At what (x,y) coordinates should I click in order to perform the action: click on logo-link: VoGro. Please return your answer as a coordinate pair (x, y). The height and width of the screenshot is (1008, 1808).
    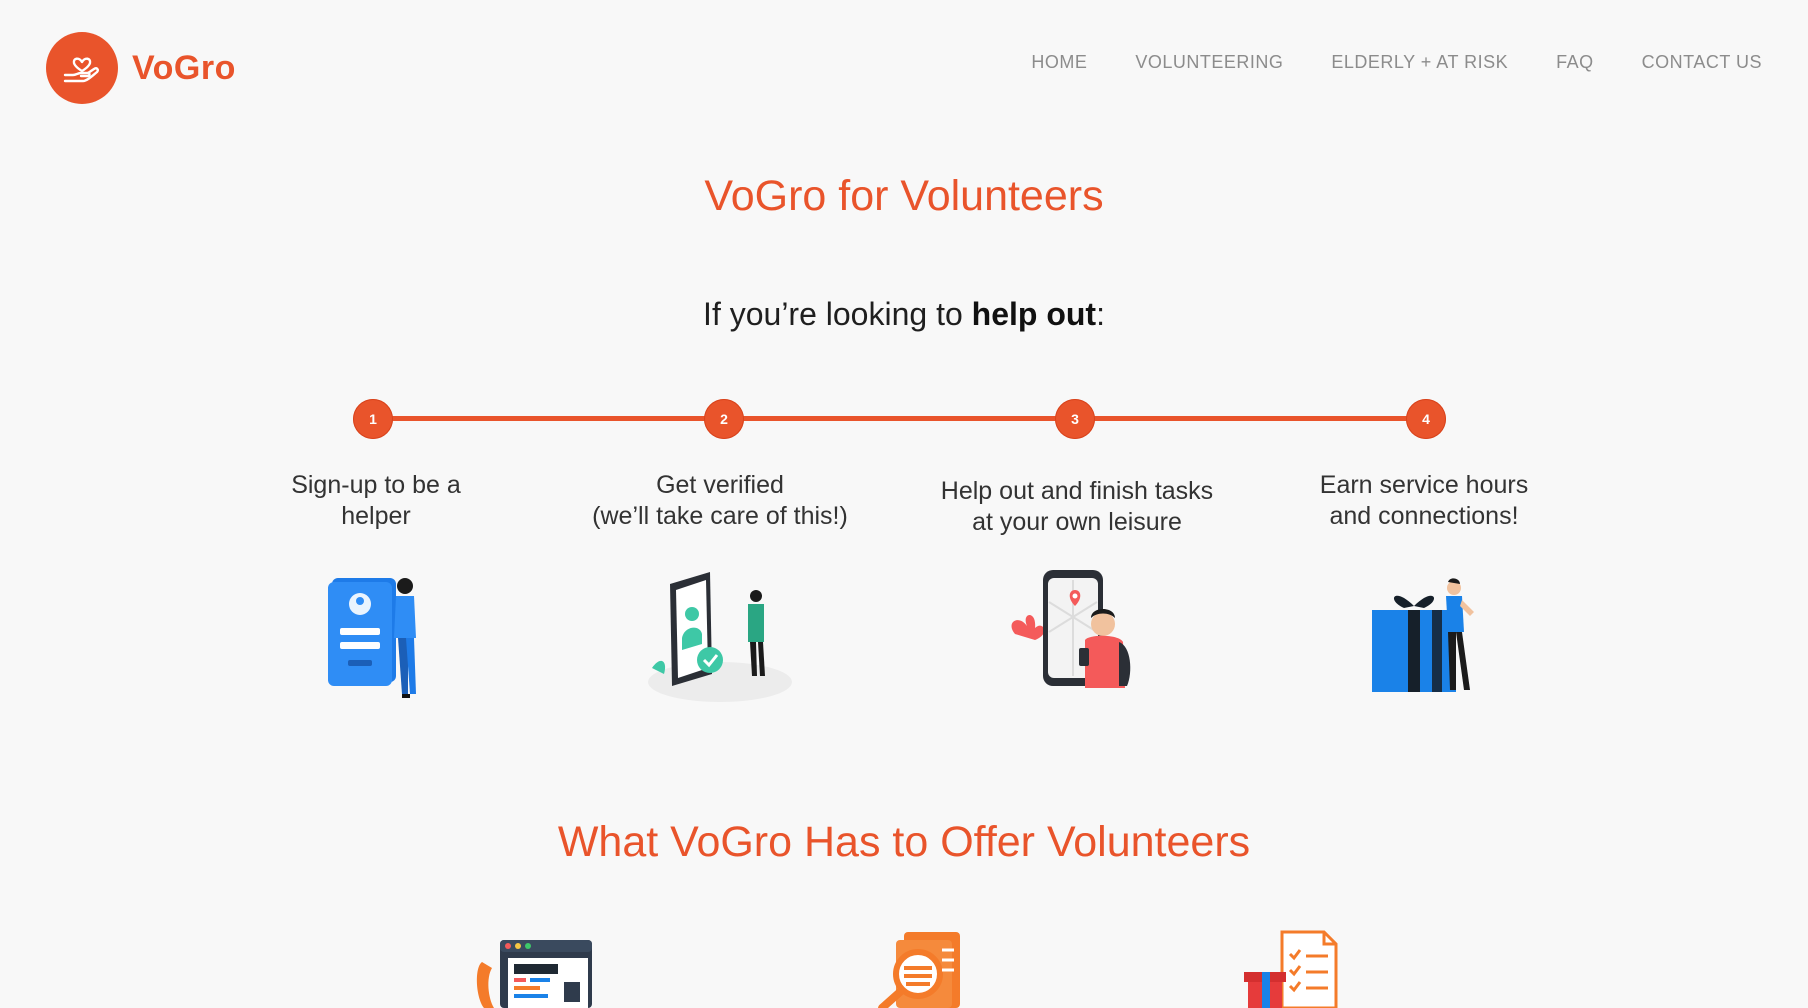
    Looking at the image, I should click on (141, 68).